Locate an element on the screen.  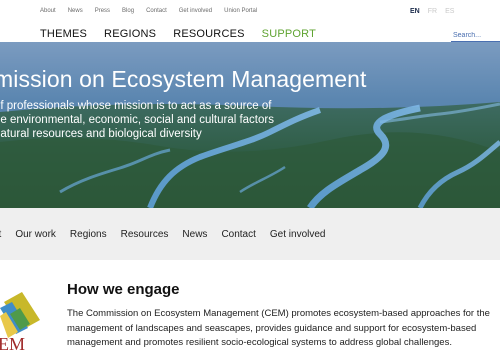
main-nav: THEMES REGIONS RESOURCES SUPPORT is located at coordinates (186, 34).